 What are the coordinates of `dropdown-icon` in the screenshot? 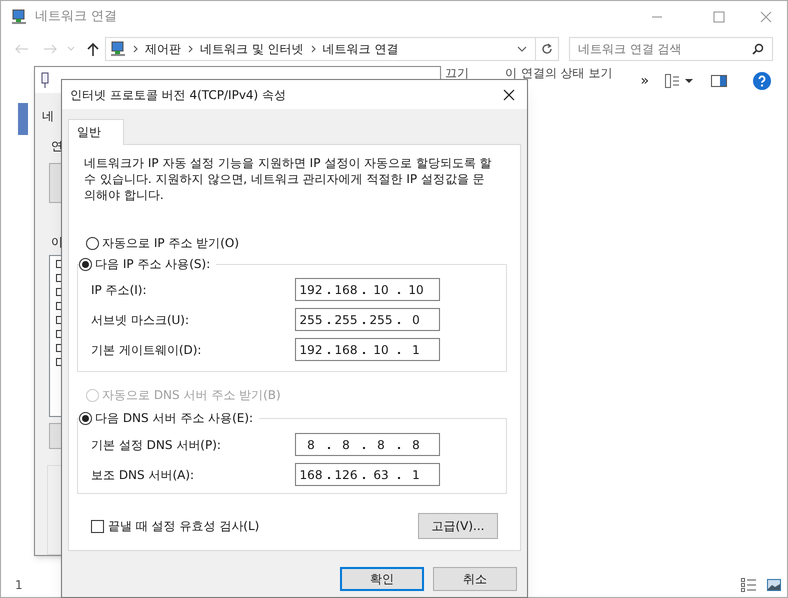 It's located at (522, 49).